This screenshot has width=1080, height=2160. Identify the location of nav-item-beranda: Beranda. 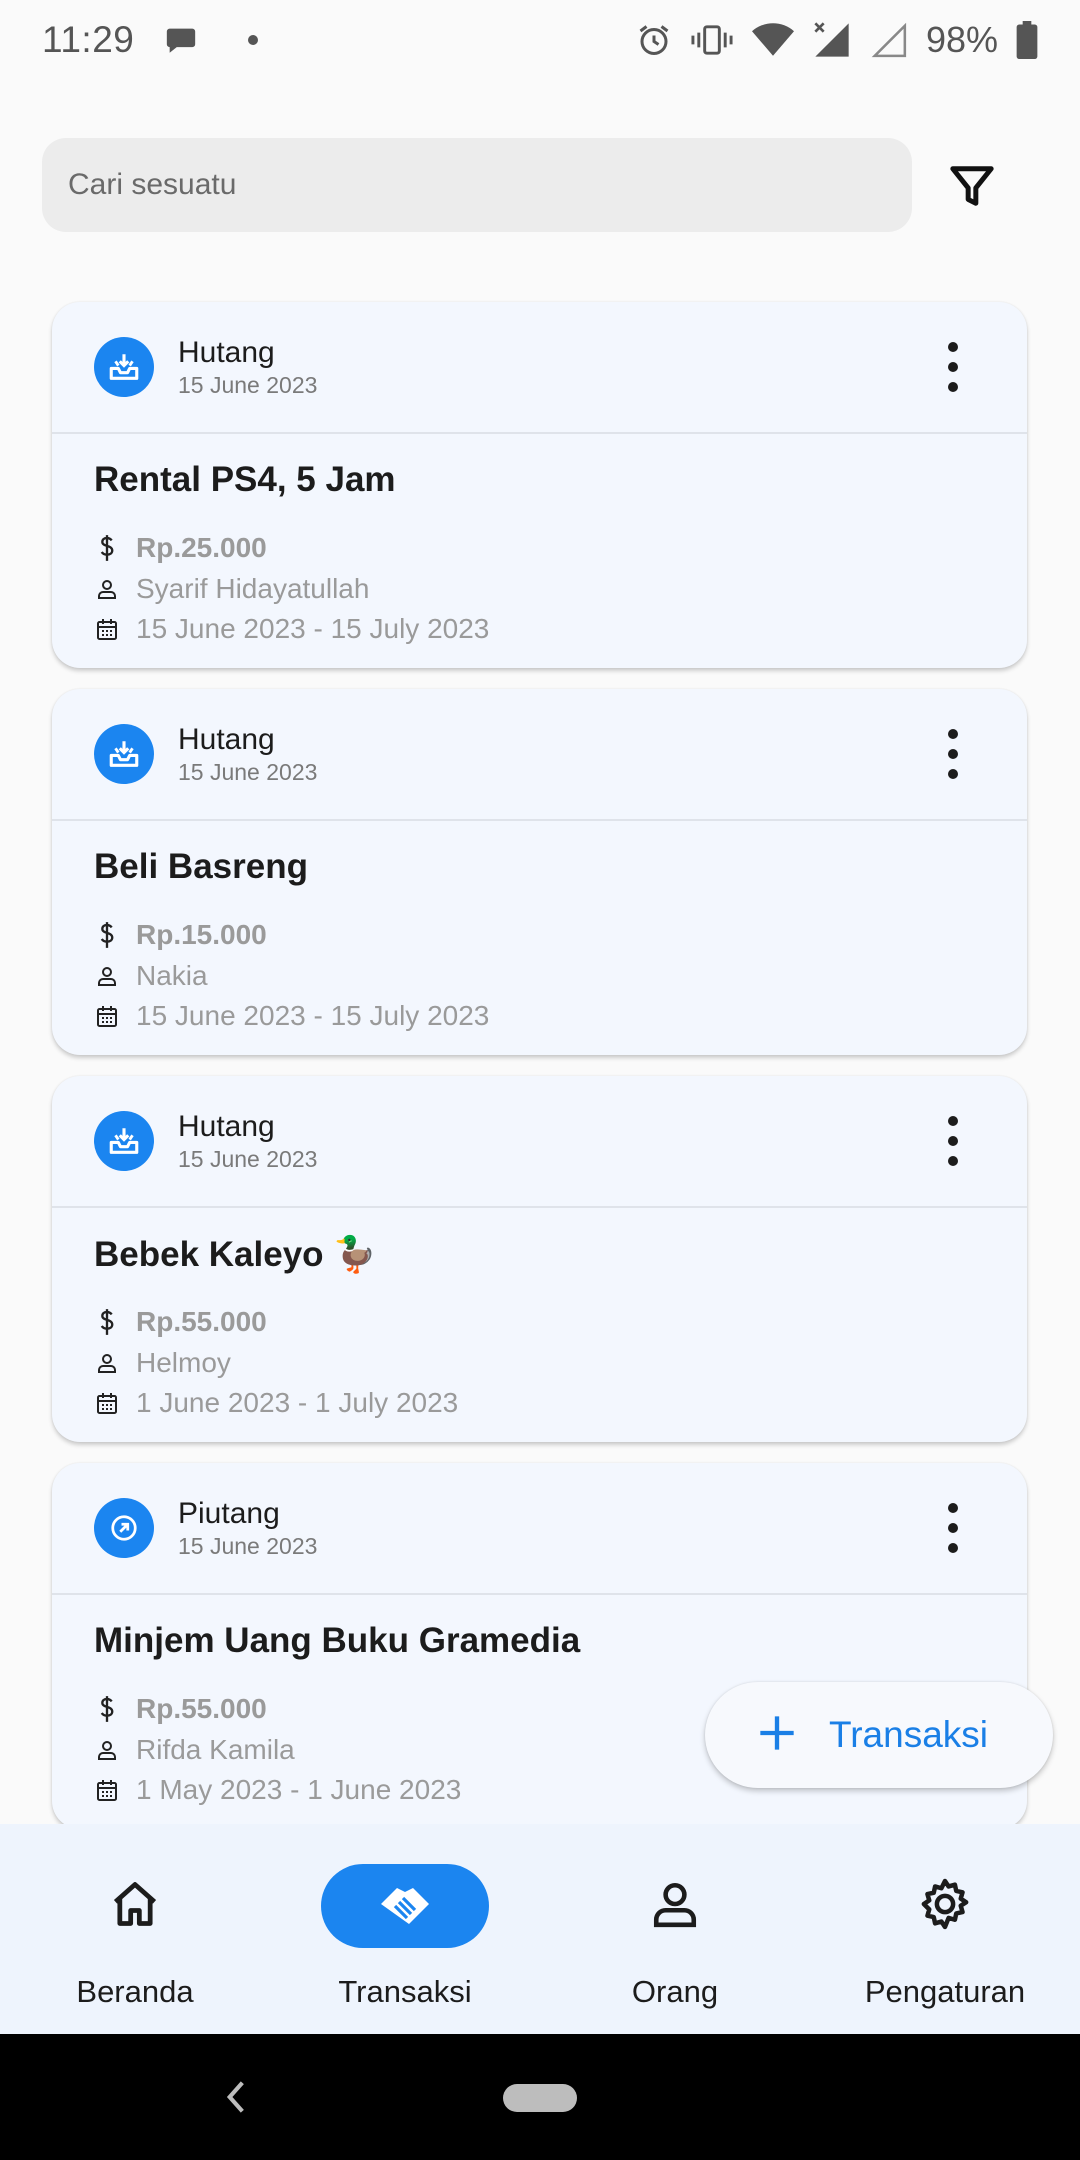
(135, 1929).